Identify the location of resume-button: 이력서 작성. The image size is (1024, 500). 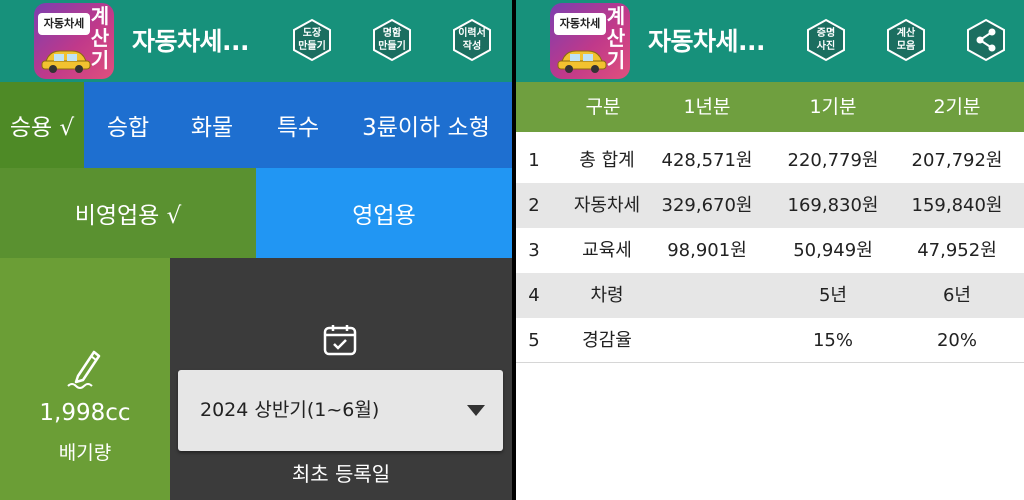
(472, 40).